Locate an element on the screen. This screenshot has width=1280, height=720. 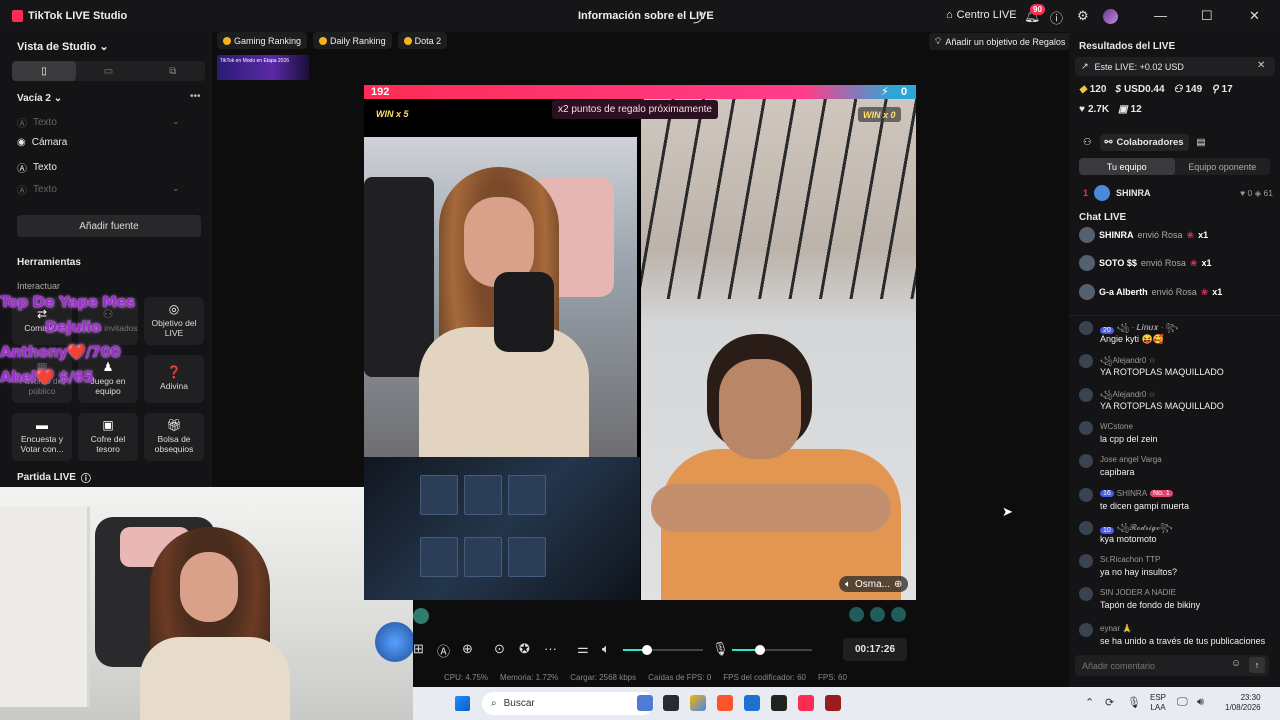
send-icon: ↑ is located at coordinates (1257, 665).